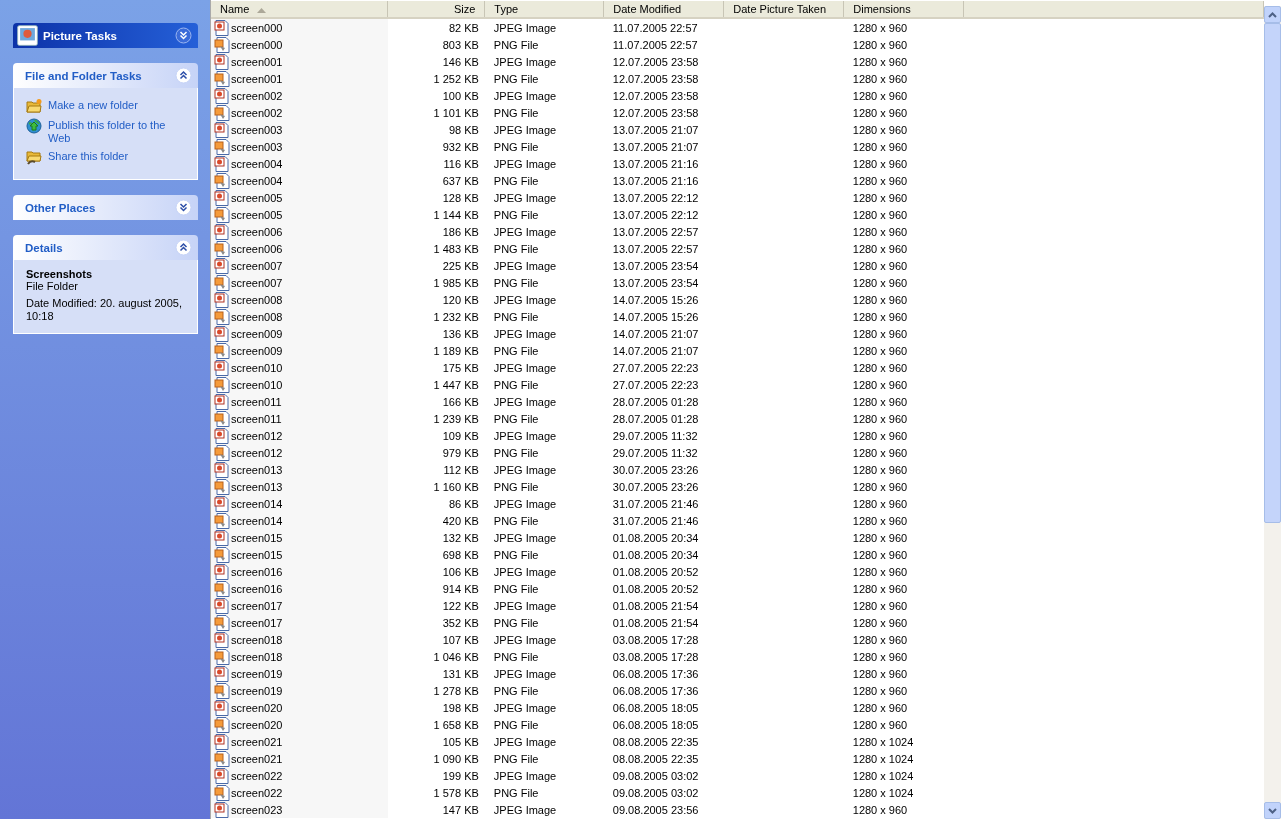 The width and height of the screenshot is (1281, 819). I want to click on table-cell-text: 08.08.2005 22:35, so click(655, 759).